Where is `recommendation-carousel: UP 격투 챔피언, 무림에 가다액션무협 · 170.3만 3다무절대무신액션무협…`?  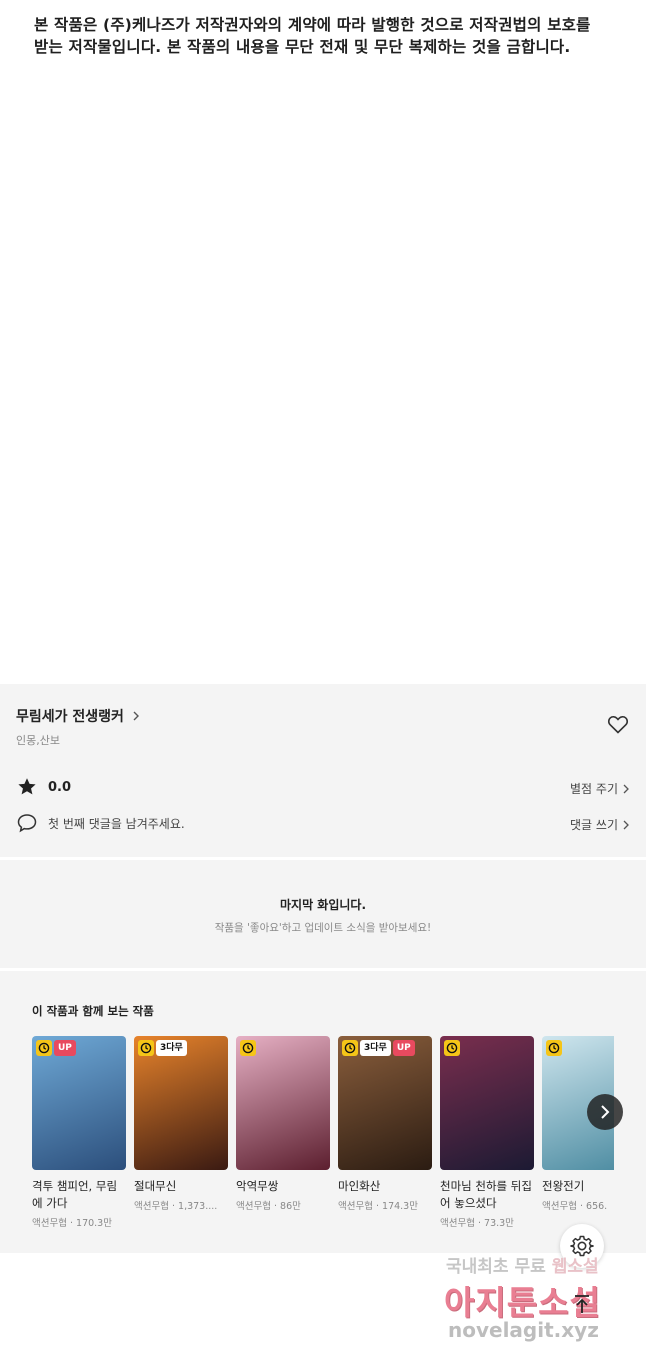 recommendation-carousel: UP 격투 챔피언, 무림에 가다액션무협 · 170.3만 3다무절대무신액션무협… is located at coordinates (323, 1141).